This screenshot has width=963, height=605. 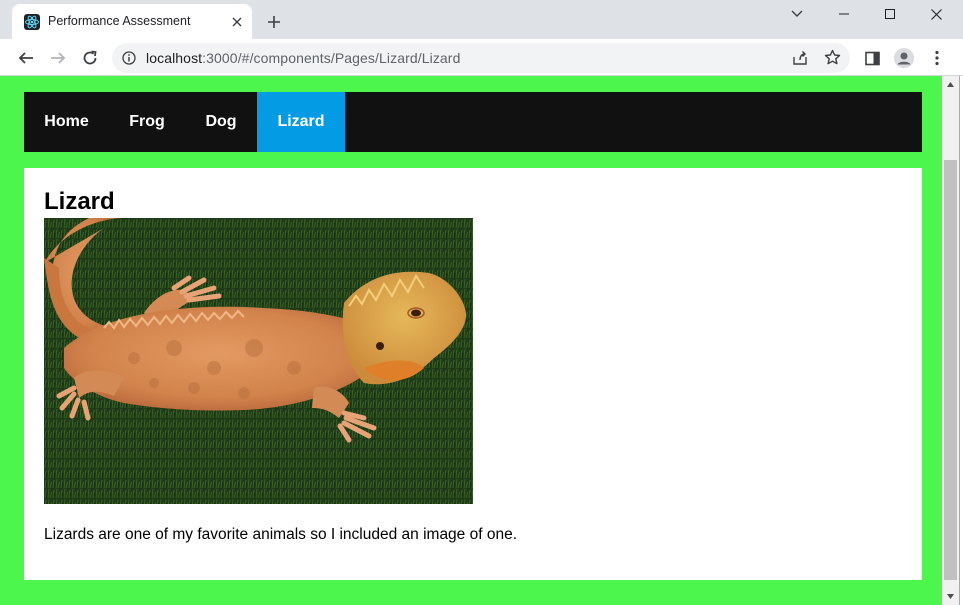 I want to click on url-host: localhost, so click(x=174, y=58).